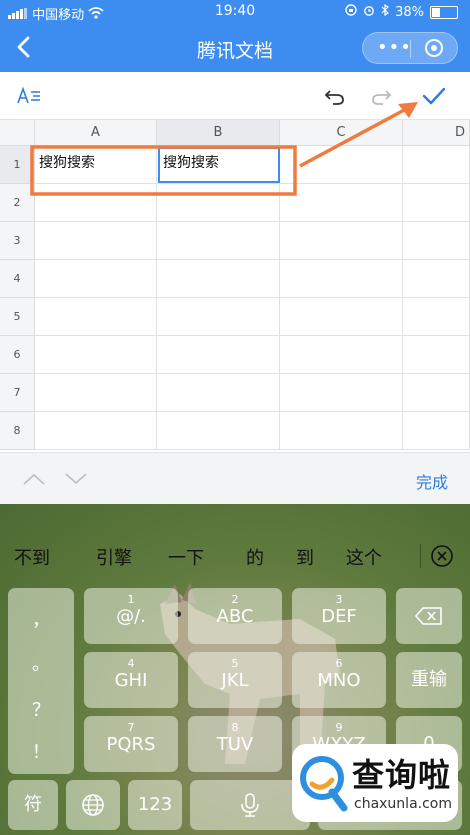 The width and height of the screenshot is (470, 835). I want to click on candidate-word-2: 引擎, so click(114, 557).